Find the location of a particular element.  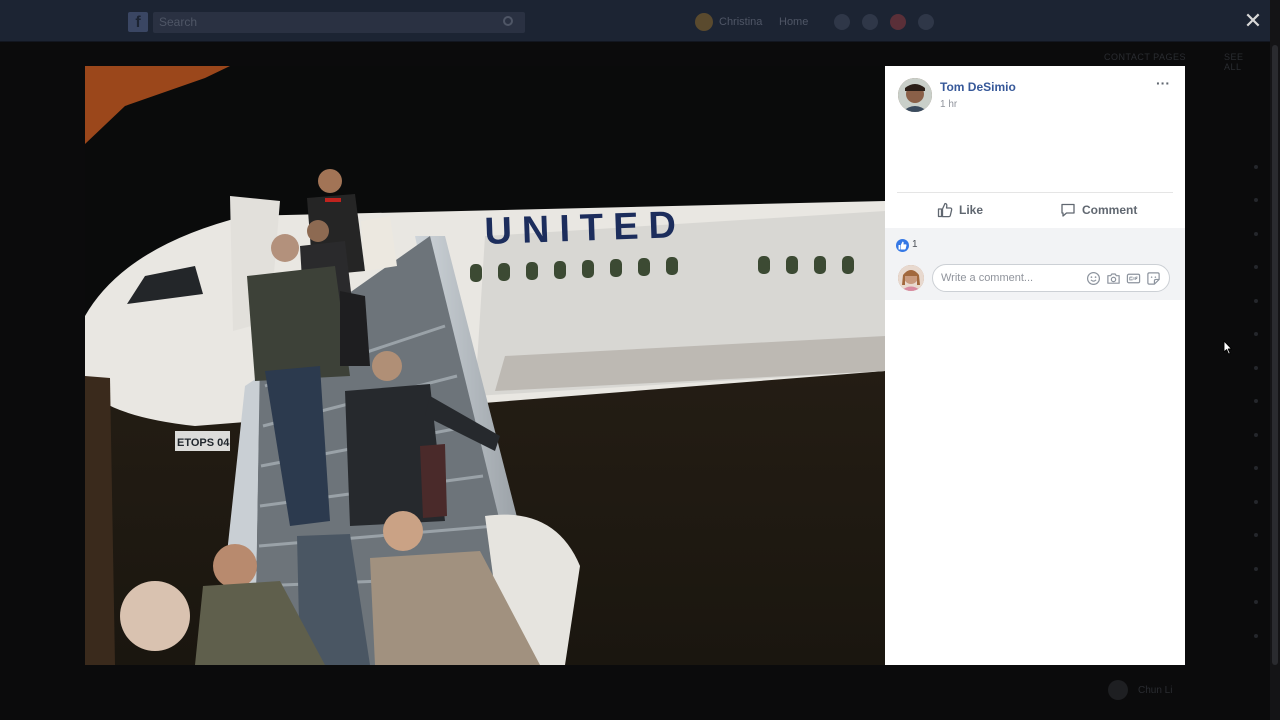

author-avatar-image is located at coordinates (915, 95).